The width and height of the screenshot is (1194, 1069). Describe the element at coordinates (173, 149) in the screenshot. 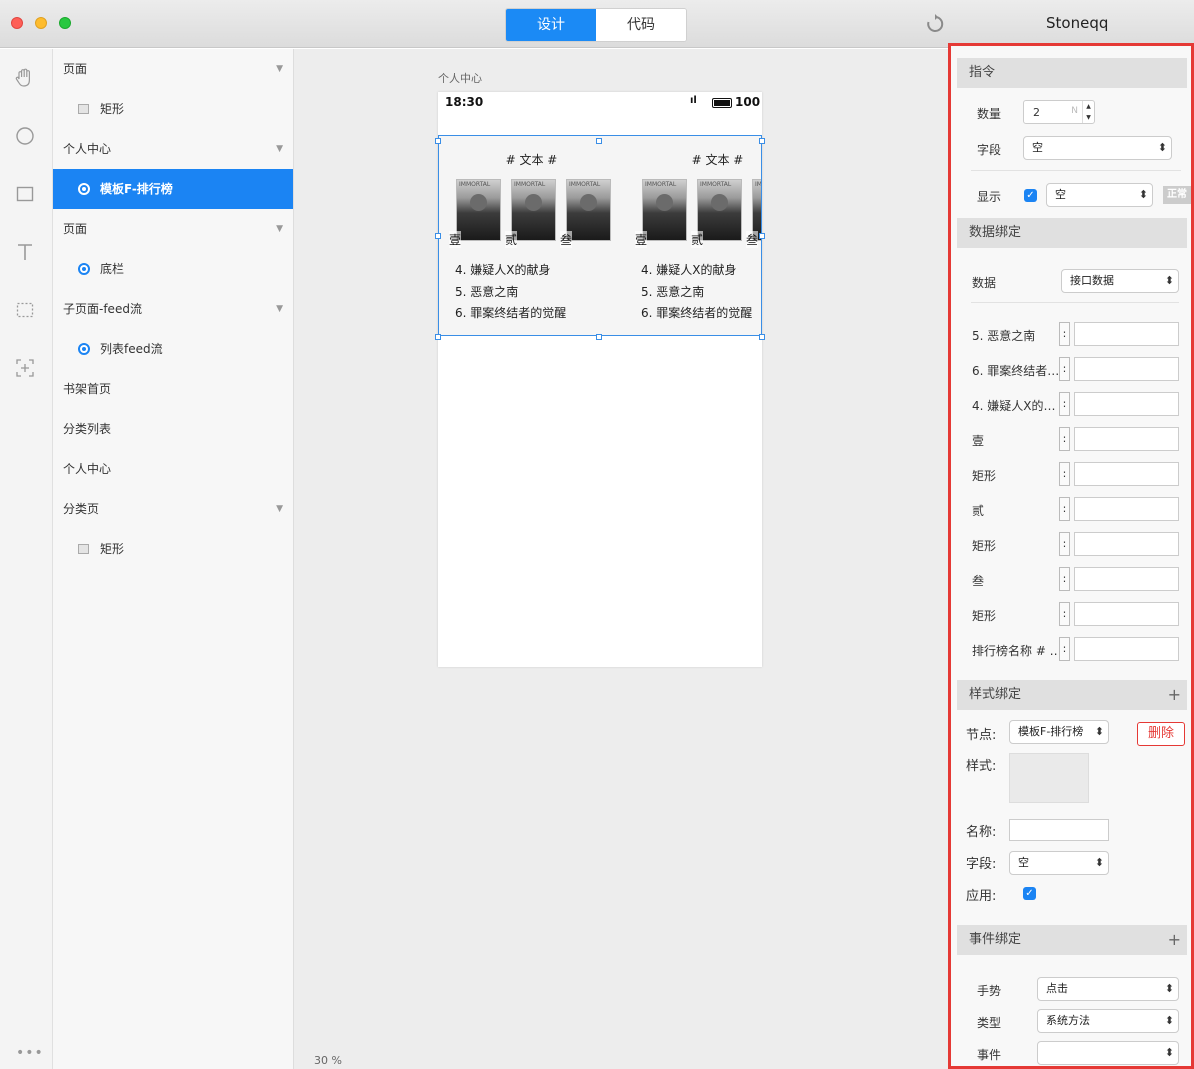

I see `layer-item: 个人中心 ▼` at that location.